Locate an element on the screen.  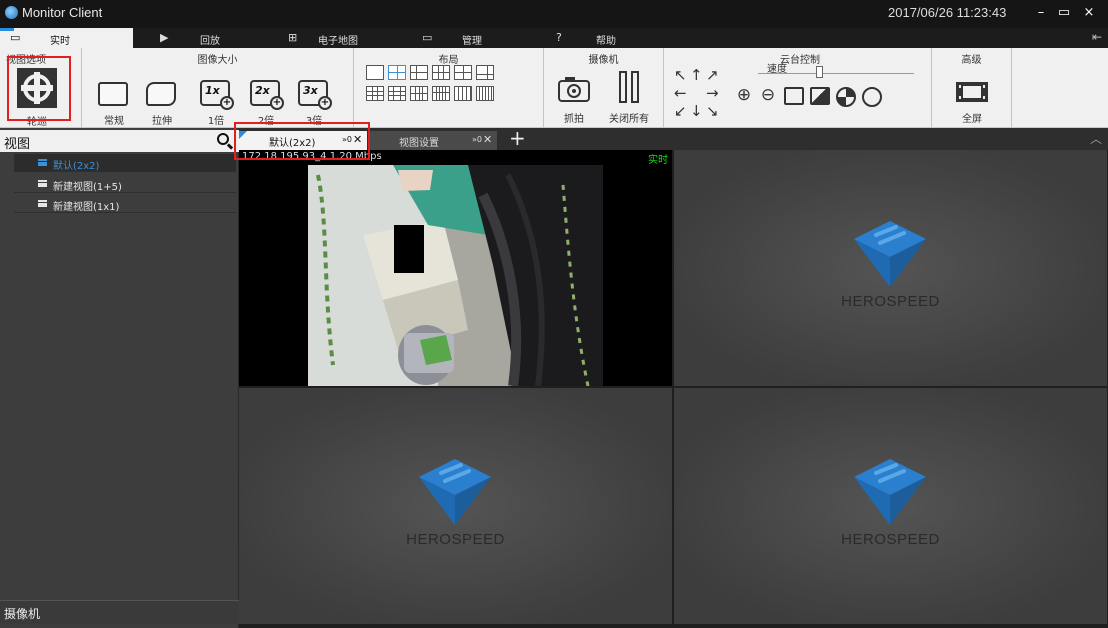
tab-help-label: 帮助 is located at coordinates (606, 41).